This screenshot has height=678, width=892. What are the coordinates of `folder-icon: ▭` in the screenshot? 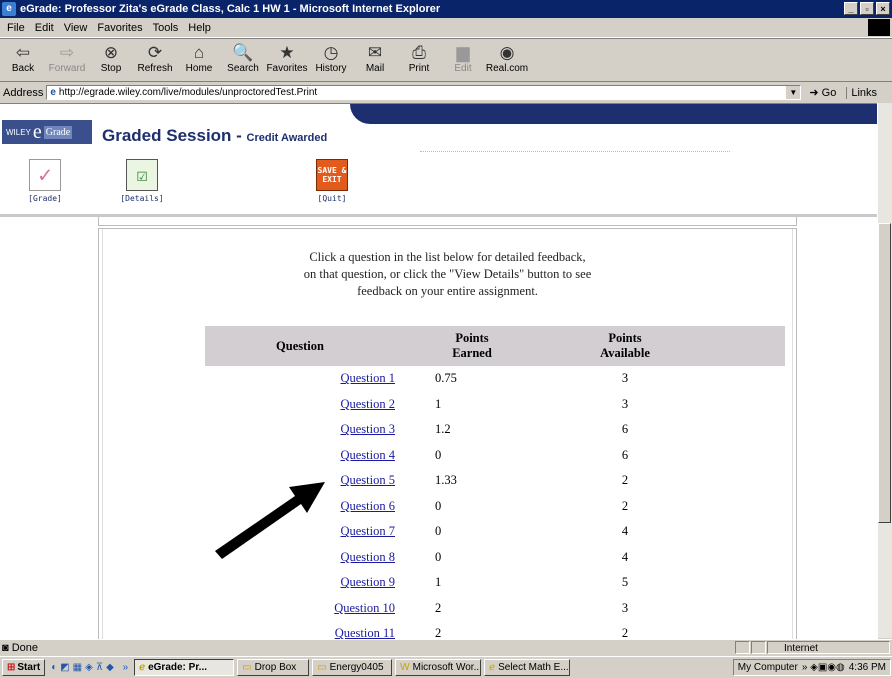 It's located at (247, 667).